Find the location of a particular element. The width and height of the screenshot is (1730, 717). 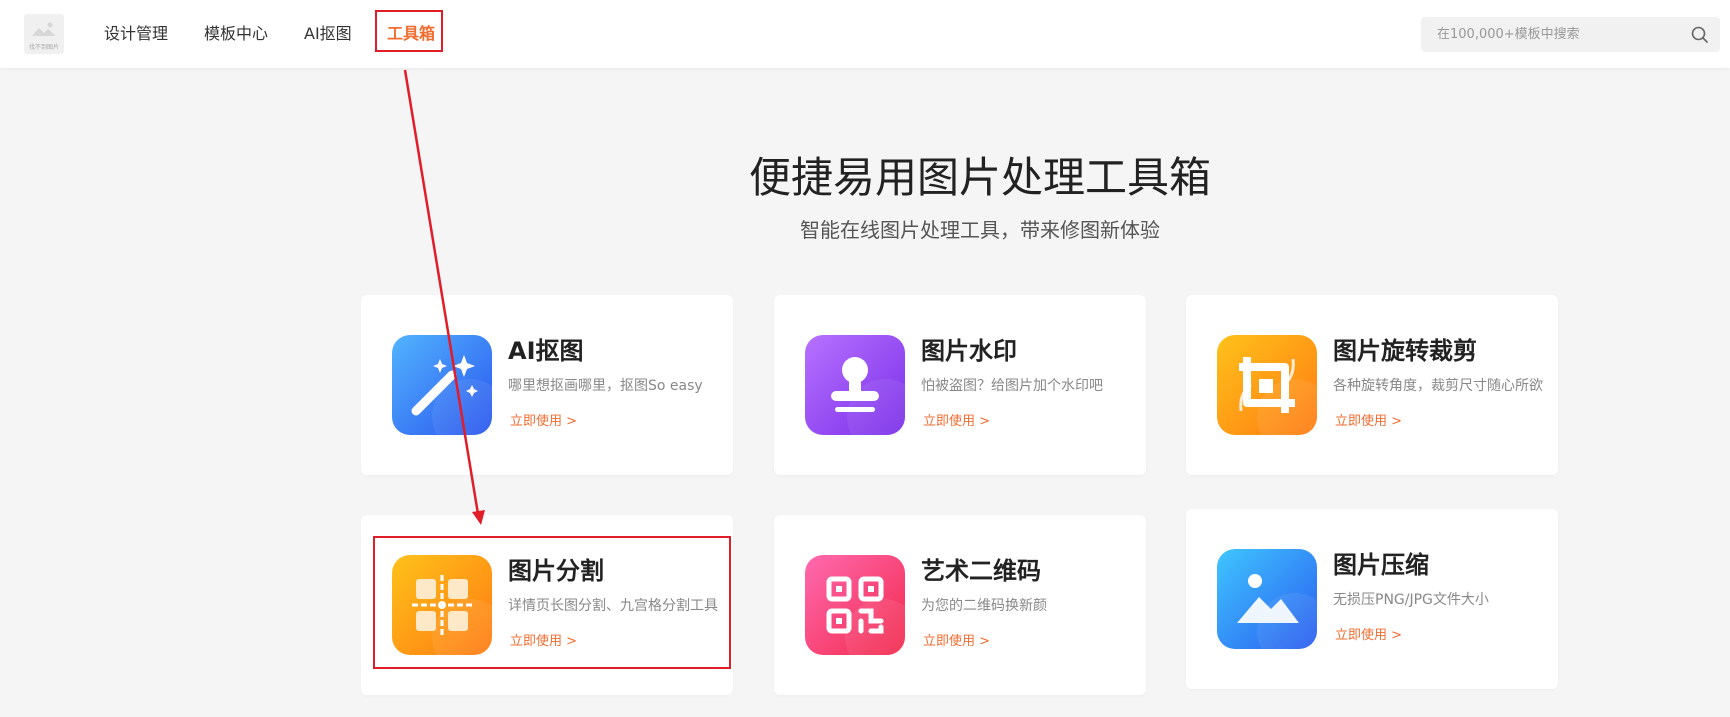

site-logo: 找不到图片 is located at coordinates (44, 34).